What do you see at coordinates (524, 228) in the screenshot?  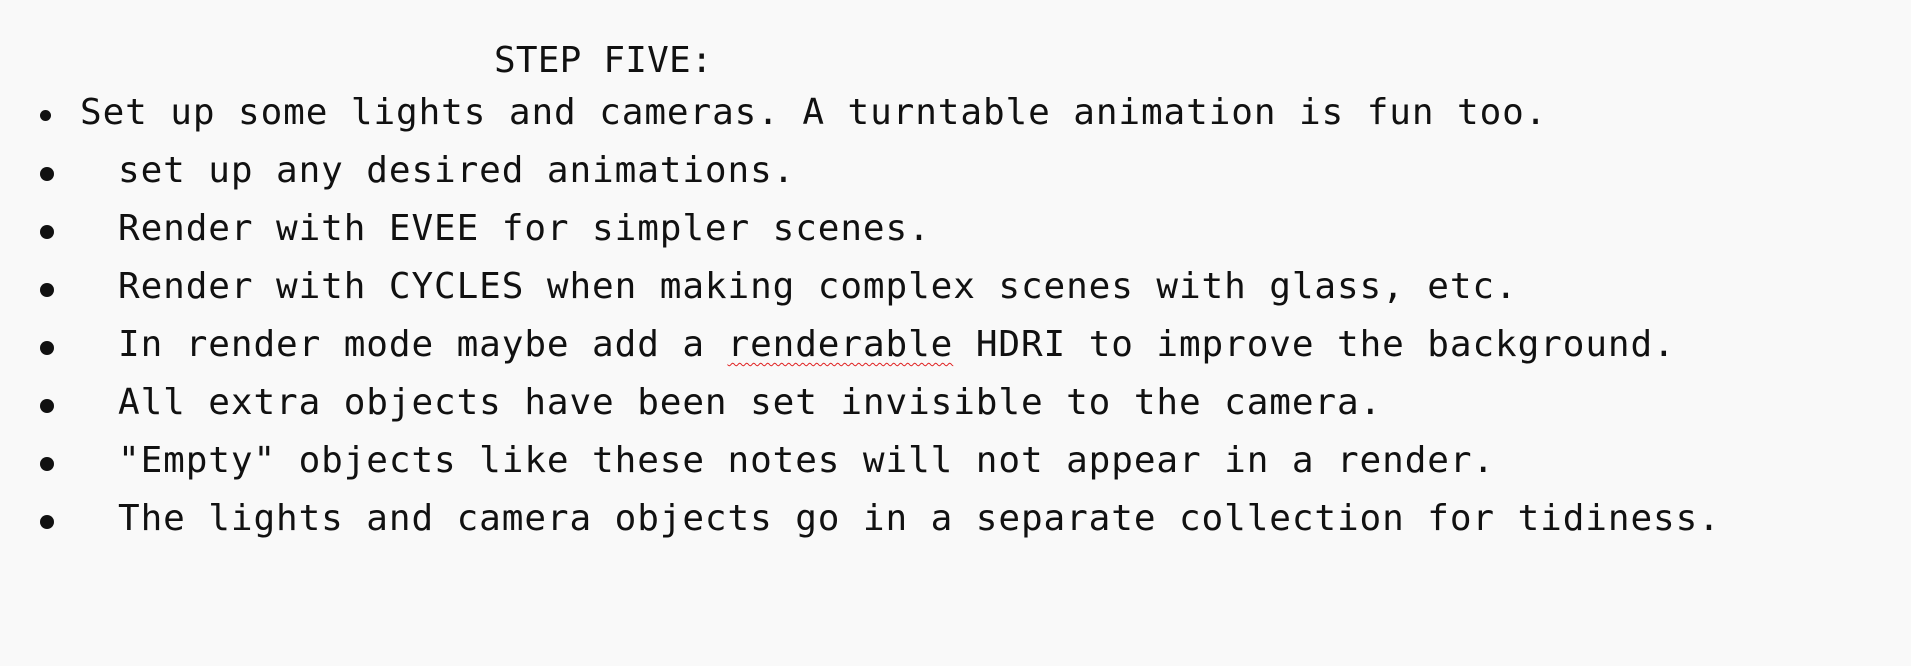 I see `list-item-text: Render with EVEE for simpler scenes.` at bounding box center [524, 228].